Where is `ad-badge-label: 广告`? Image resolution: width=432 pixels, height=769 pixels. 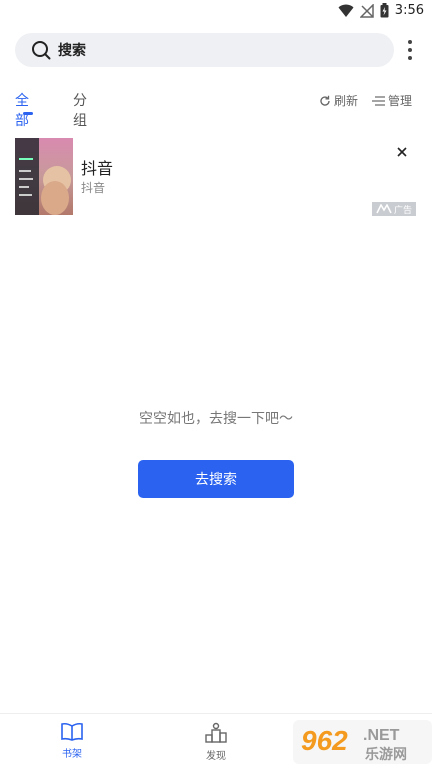
ad-badge-label: 广告 is located at coordinates (402, 210).